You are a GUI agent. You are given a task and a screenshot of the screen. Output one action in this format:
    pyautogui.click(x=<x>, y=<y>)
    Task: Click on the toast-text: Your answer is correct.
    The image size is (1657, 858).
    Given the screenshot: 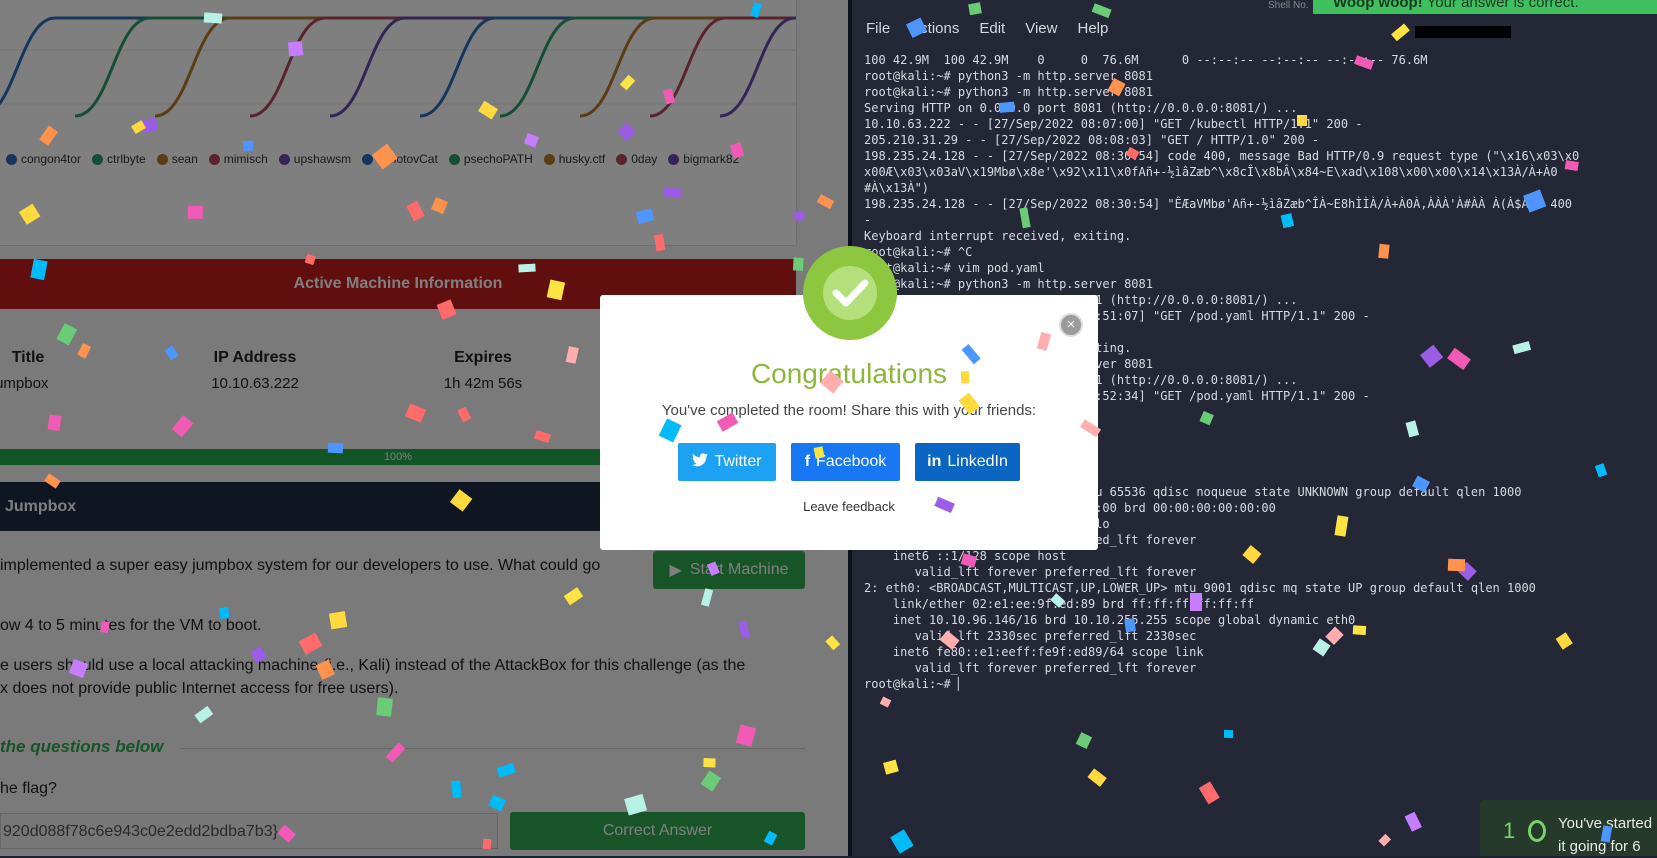 What is the action you would take?
    pyautogui.click(x=1500, y=5)
    